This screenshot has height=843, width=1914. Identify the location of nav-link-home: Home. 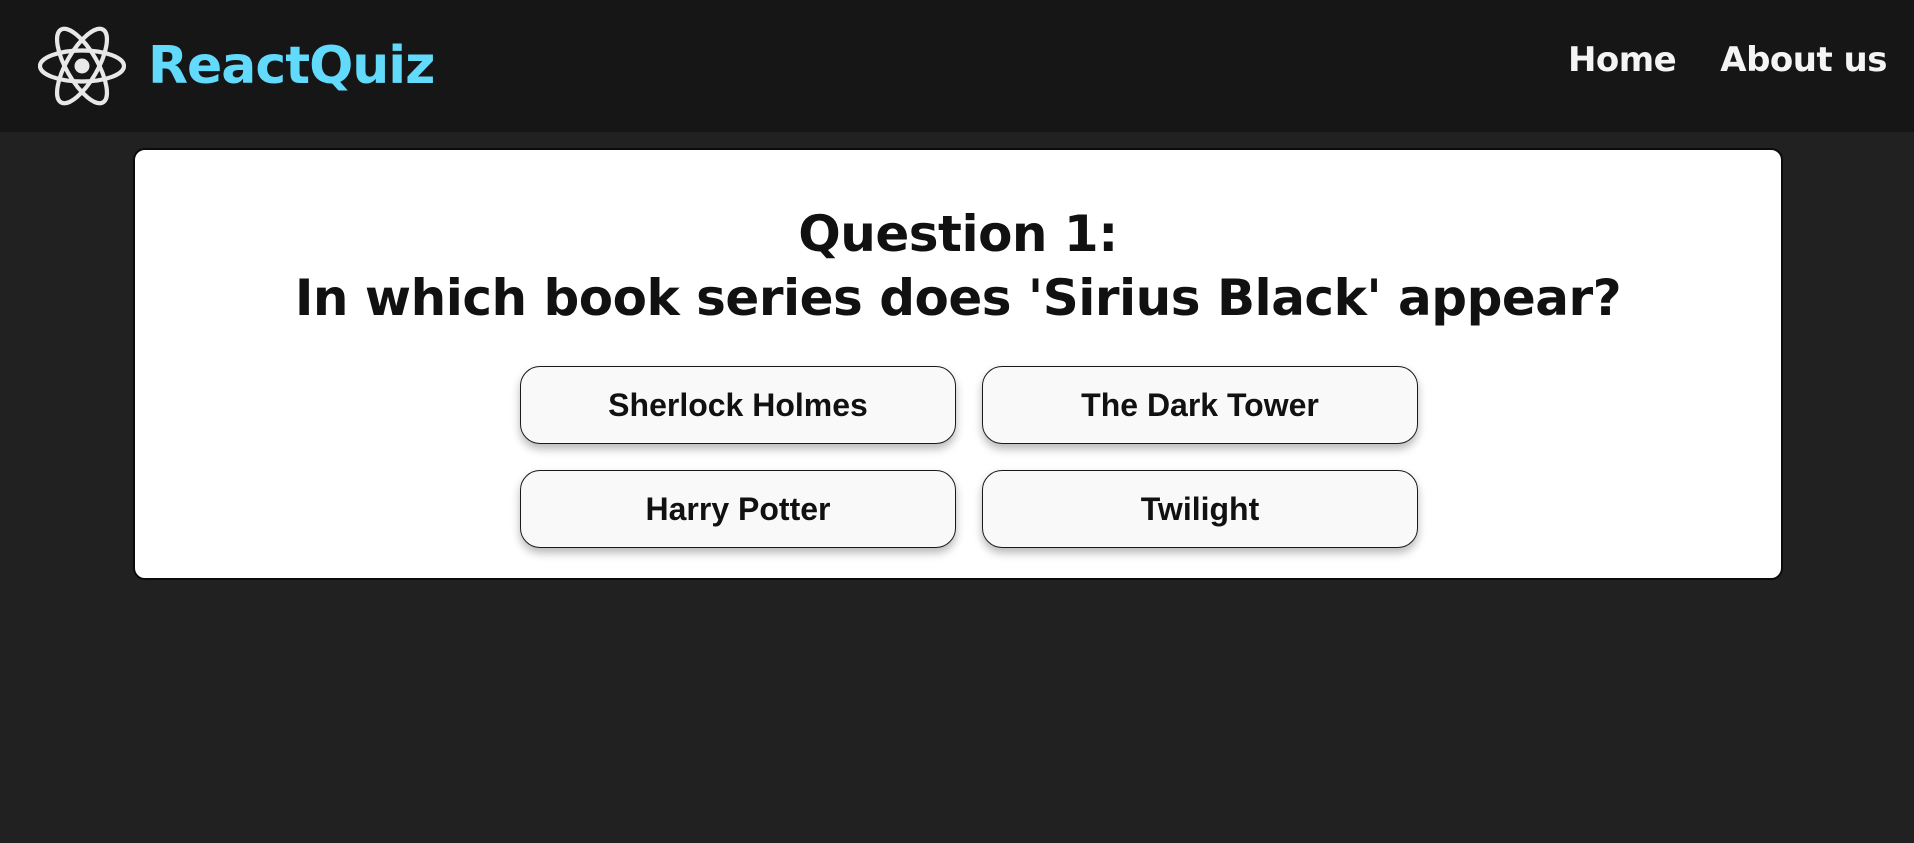
(1622, 60).